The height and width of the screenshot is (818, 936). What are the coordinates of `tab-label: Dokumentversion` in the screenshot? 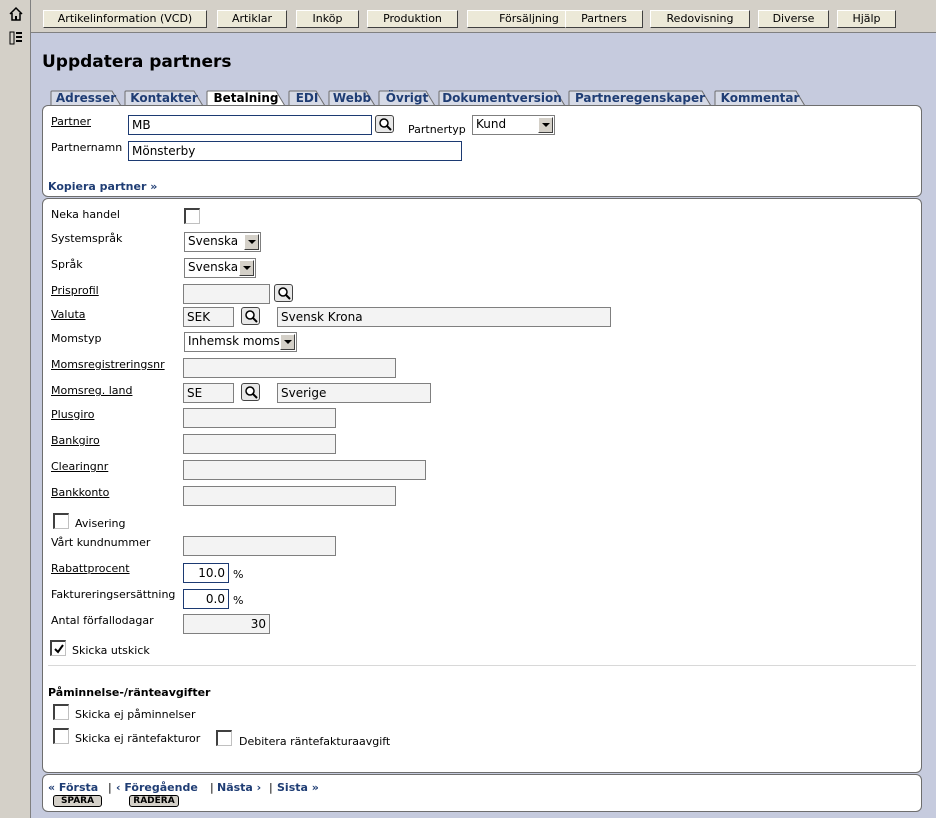 It's located at (502, 98).